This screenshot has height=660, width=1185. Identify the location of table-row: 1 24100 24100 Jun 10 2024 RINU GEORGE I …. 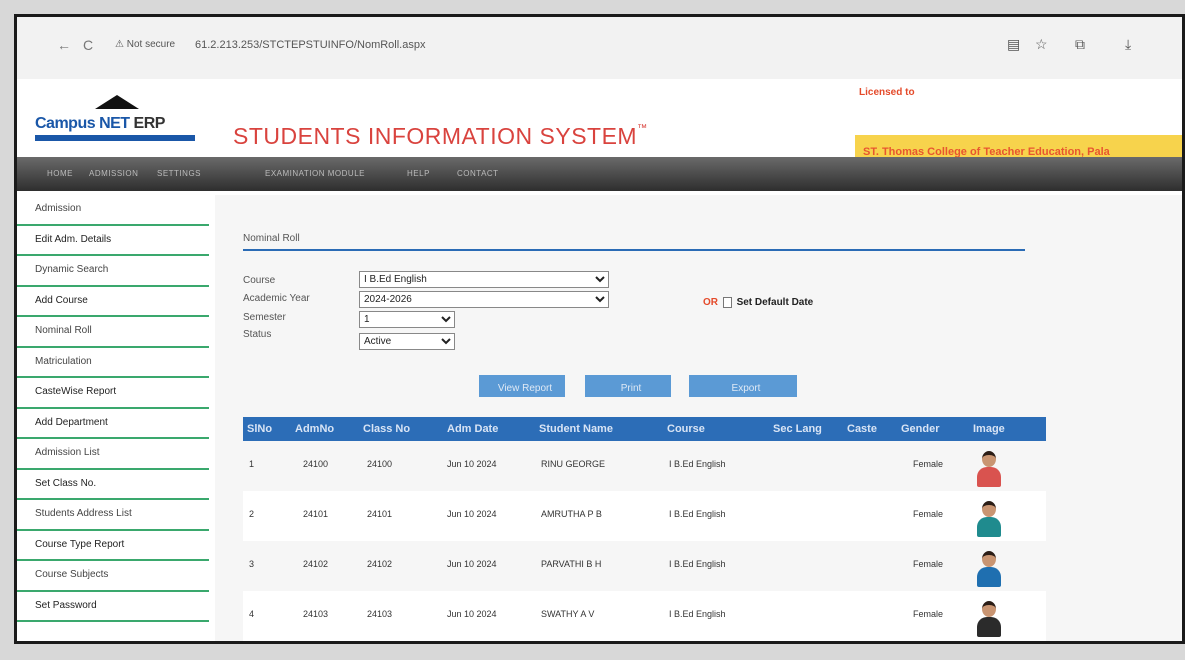
(644, 466).